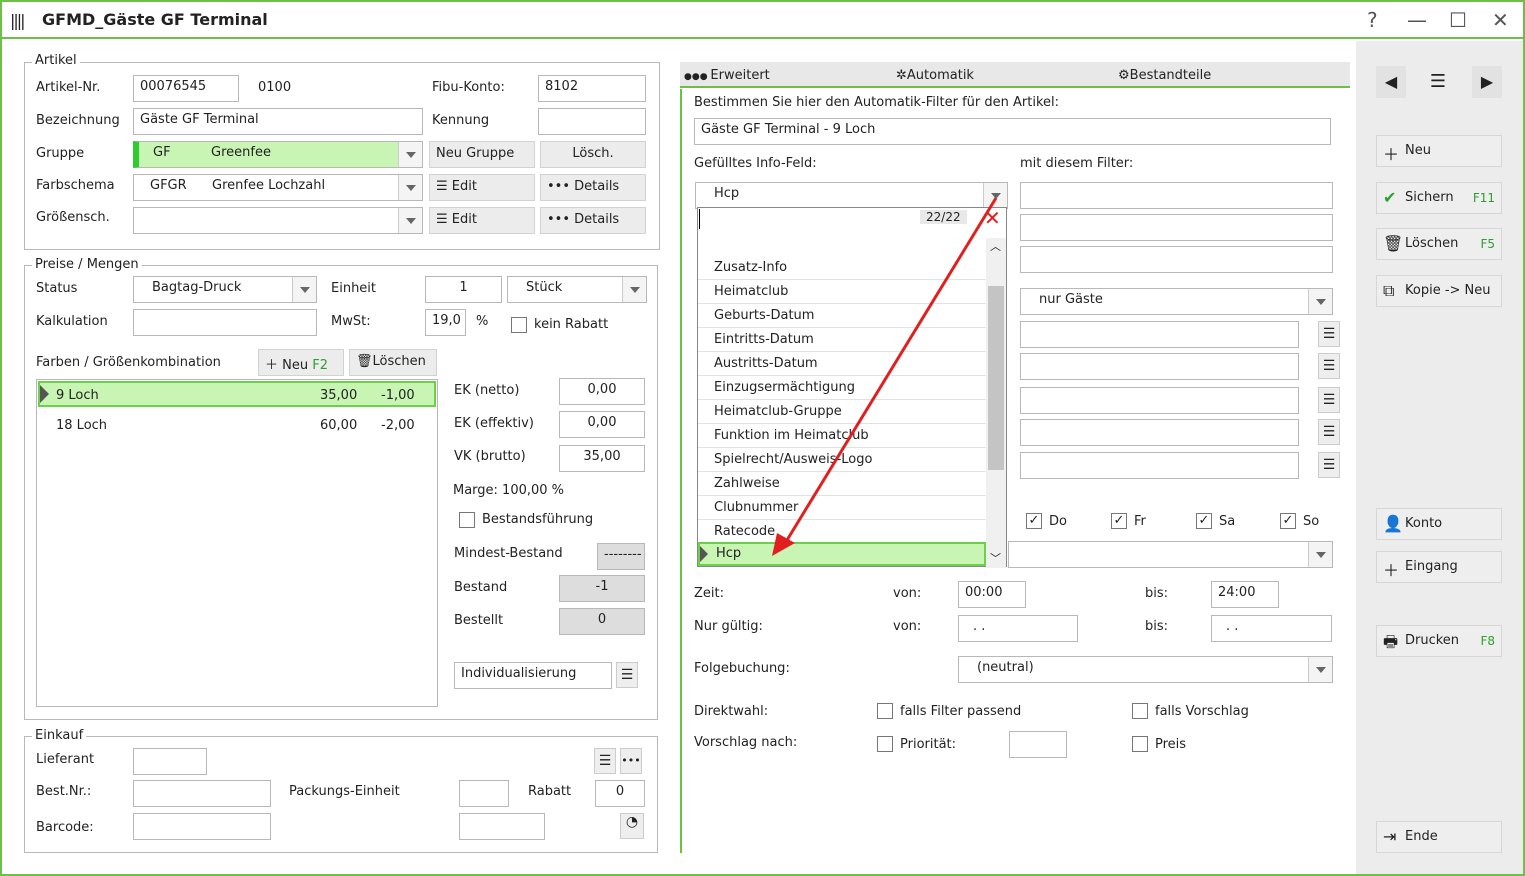 The height and width of the screenshot is (876, 1525). What do you see at coordinates (1439, 244) in the screenshot?
I see `loeschen-button: 🗑 Löschen F5` at bounding box center [1439, 244].